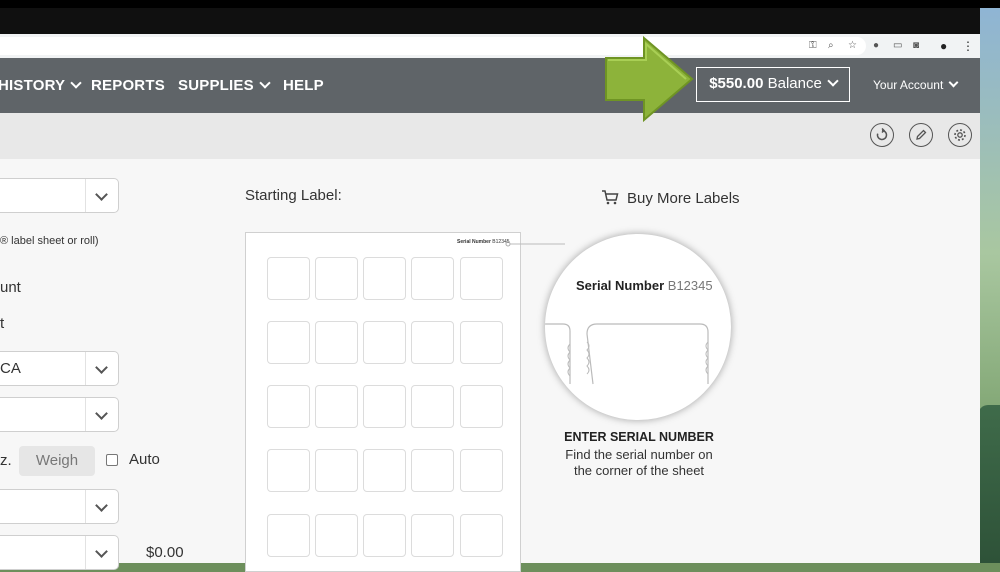 The width and height of the screenshot is (1000, 572). Describe the element at coordinates (10, 287) in the screenshot. I see `row-label-1: unt` at that location.